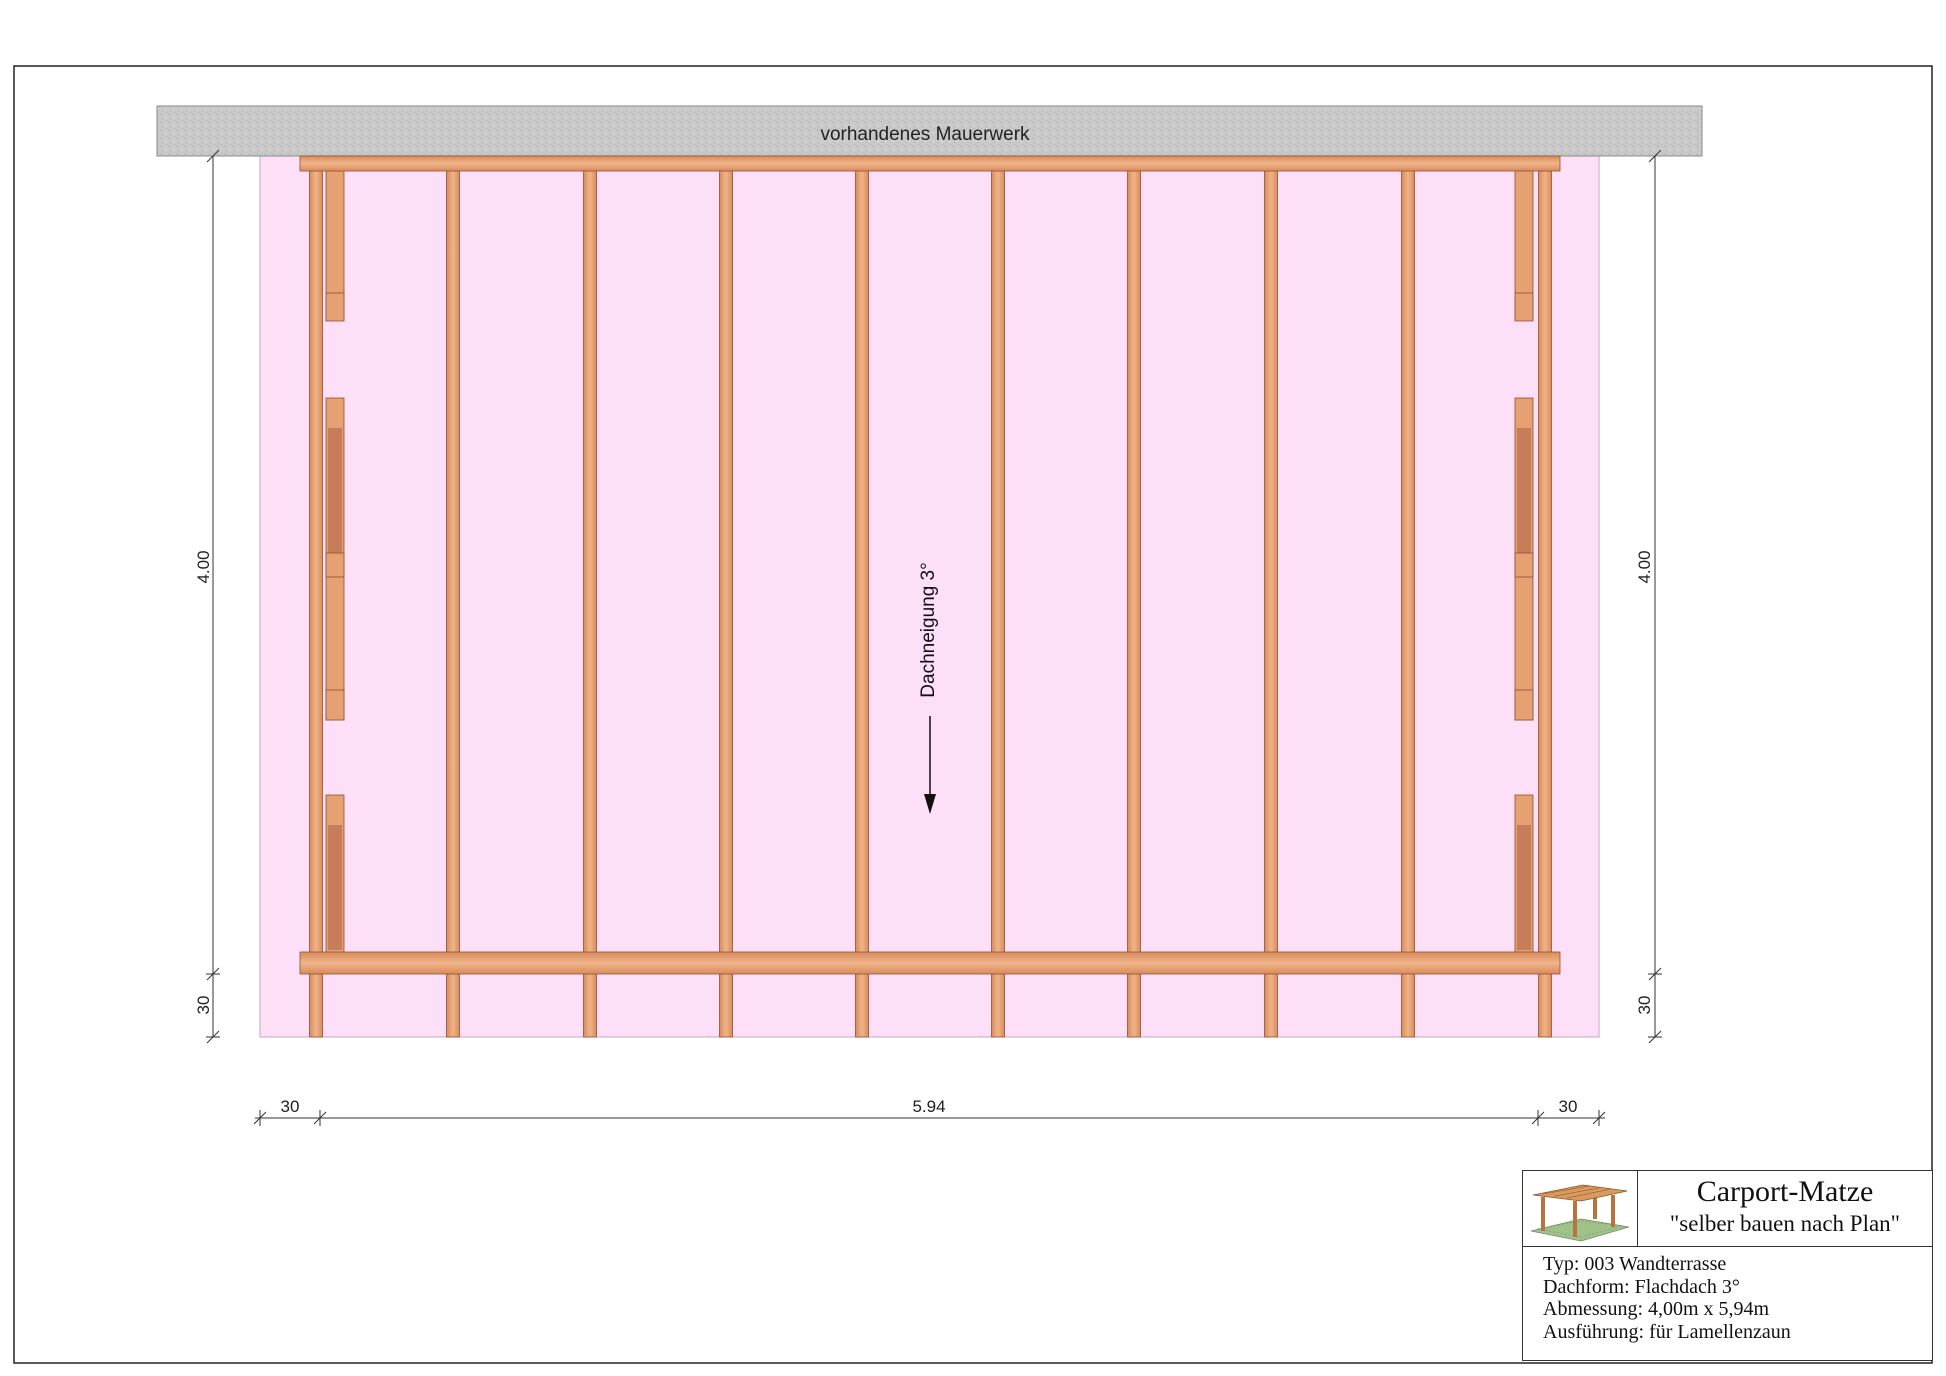  Describe the element at coordinates (930, 963) in the screenshot. I see `front-beam` at that location.